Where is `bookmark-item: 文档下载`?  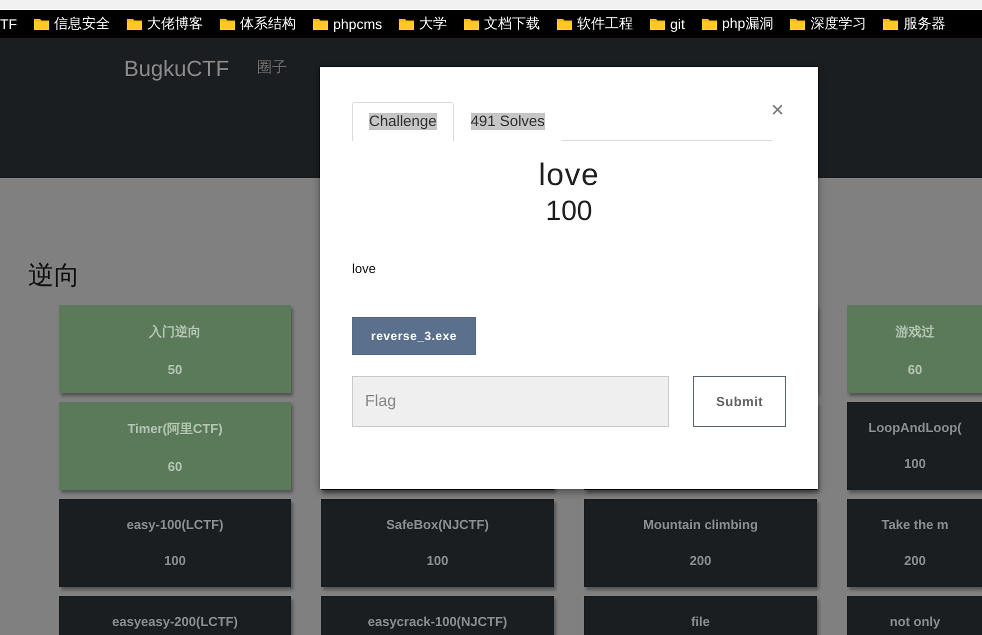
bookmark-item: 文档下载 is located at coordinates (502, 24).